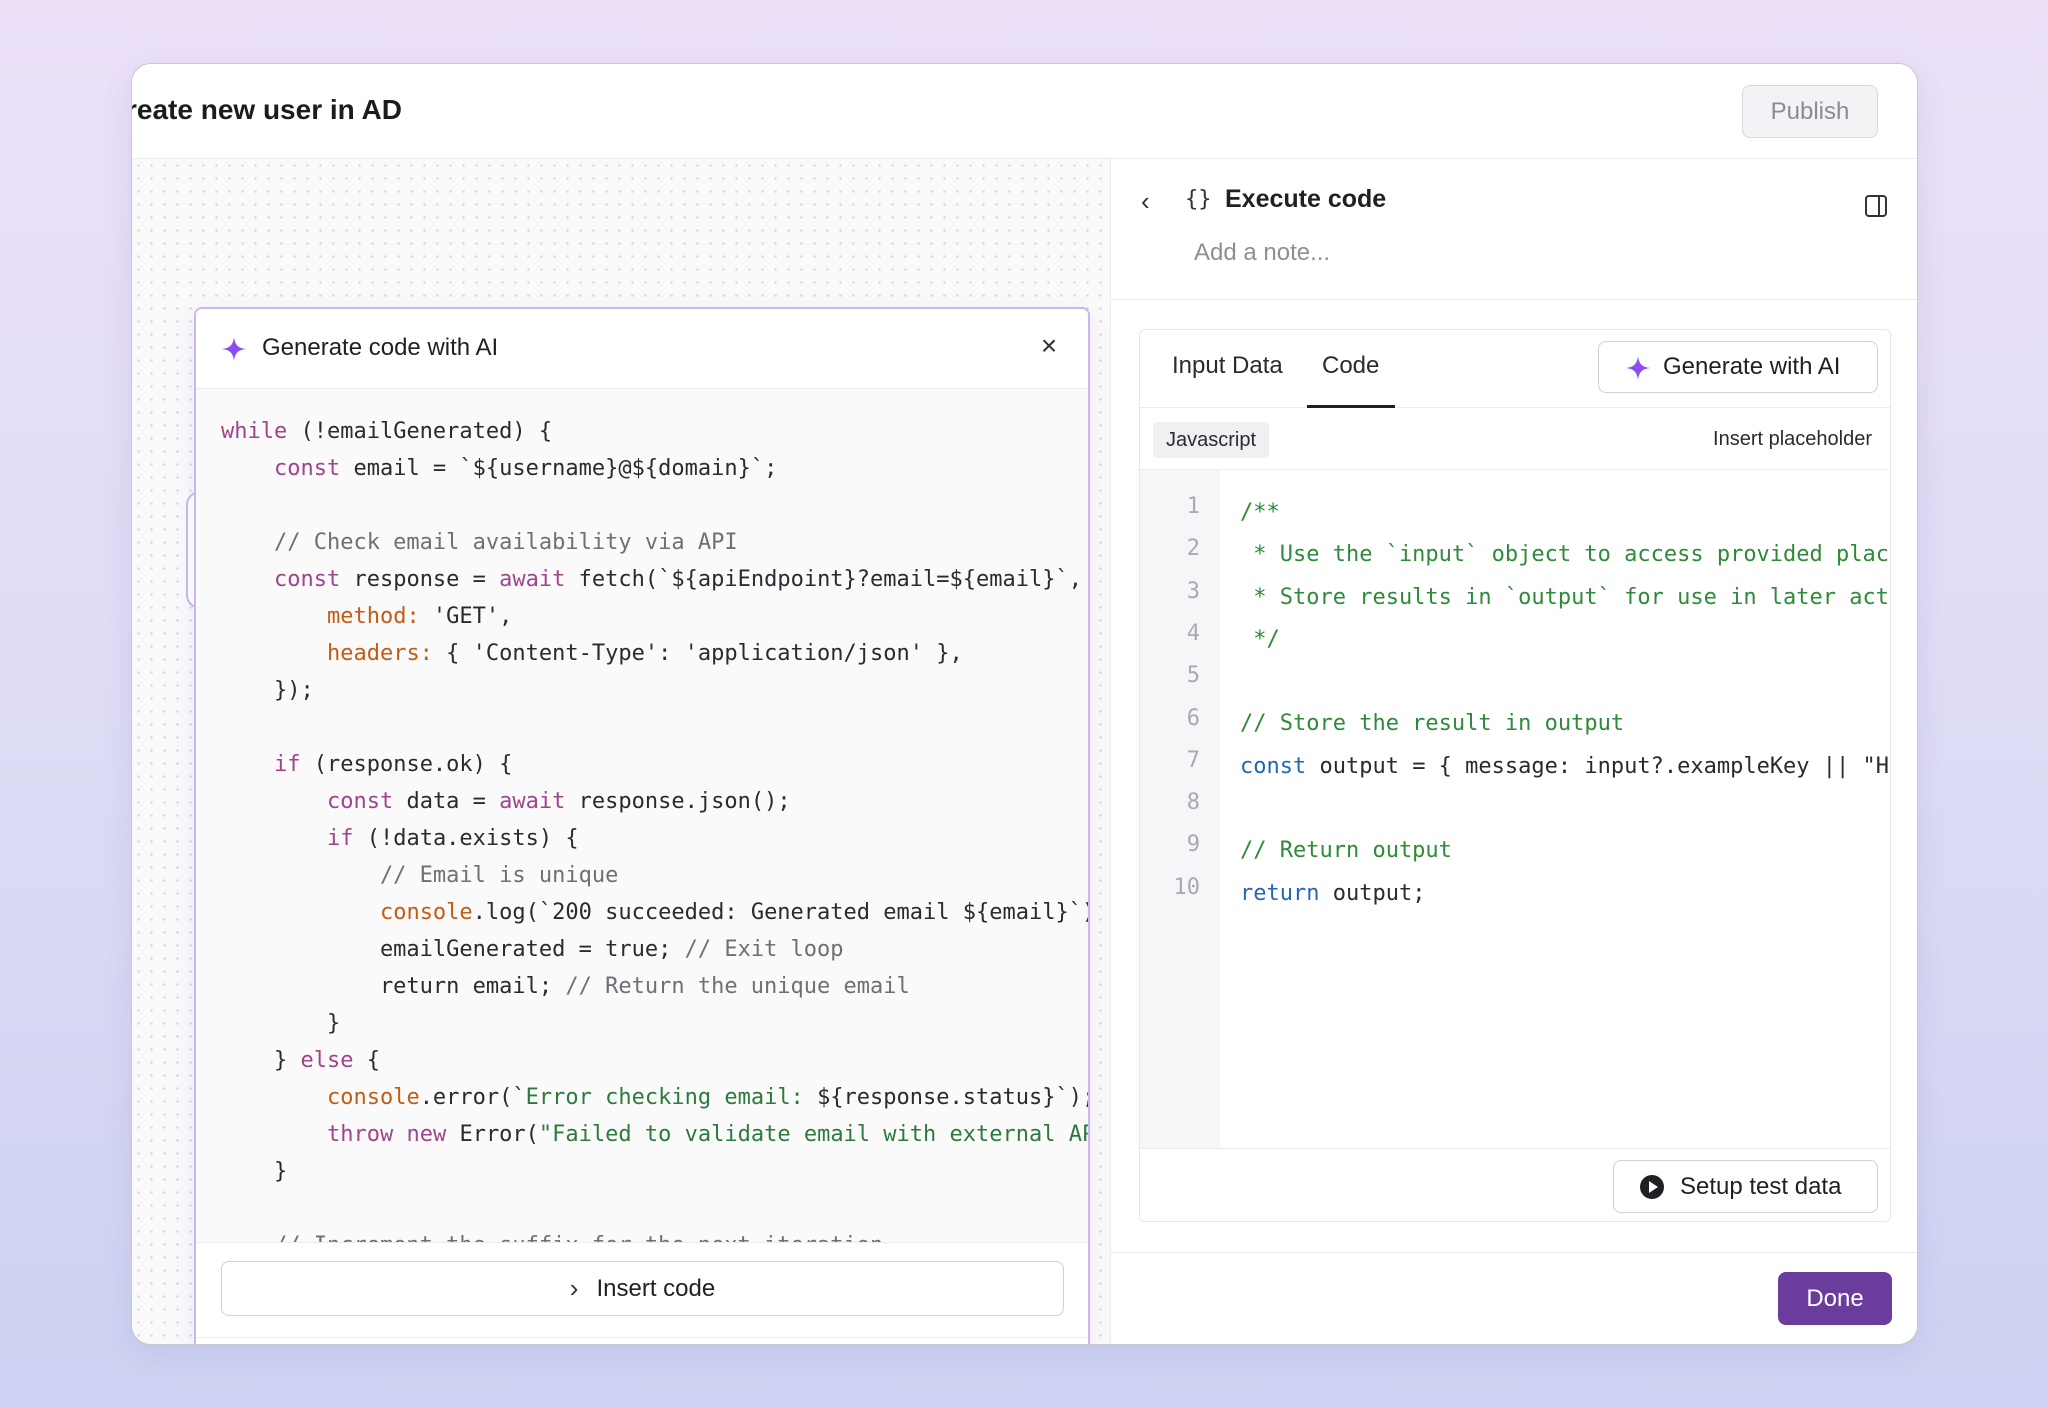  I want to click on ai-panel-title: Generate code with AI, so click(380, 347).